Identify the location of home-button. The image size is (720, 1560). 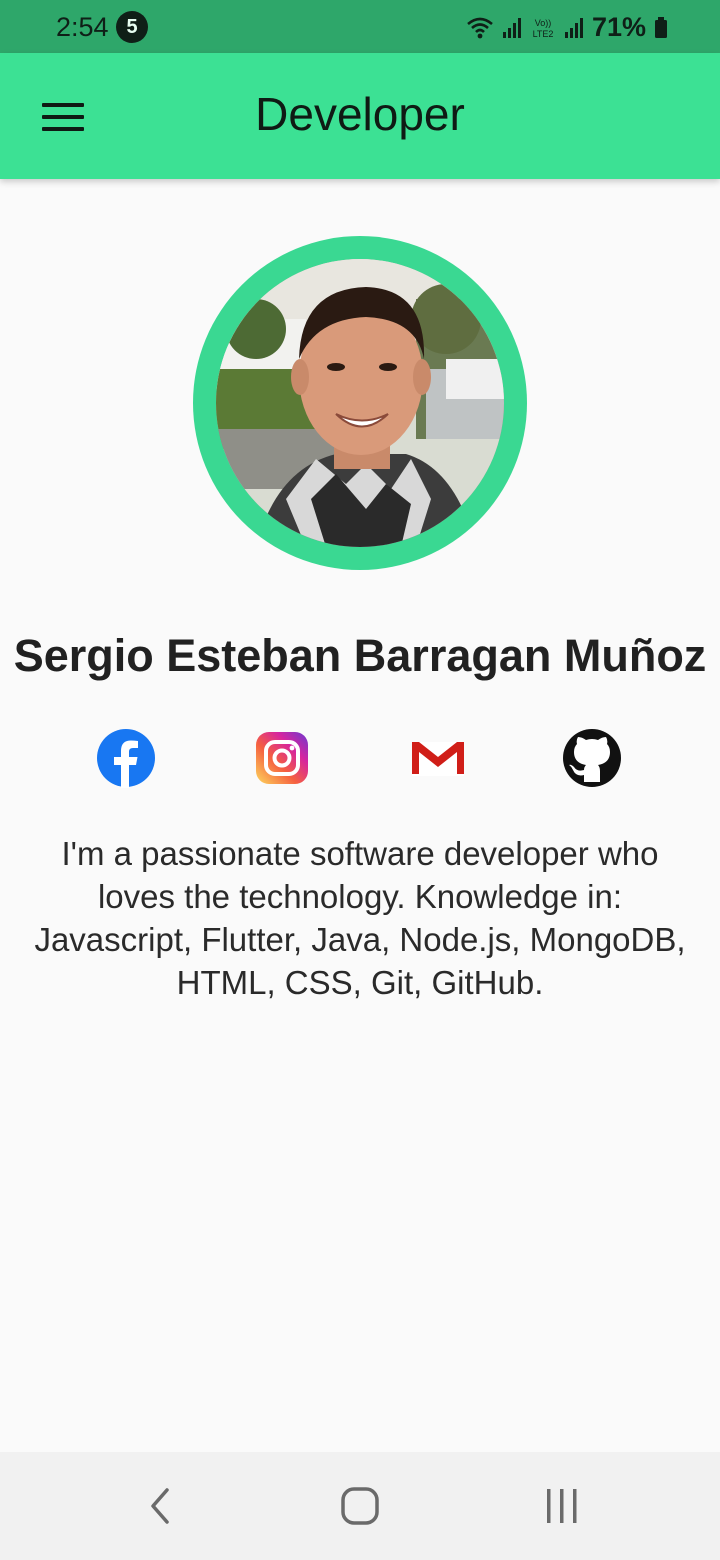
(360, 1506).